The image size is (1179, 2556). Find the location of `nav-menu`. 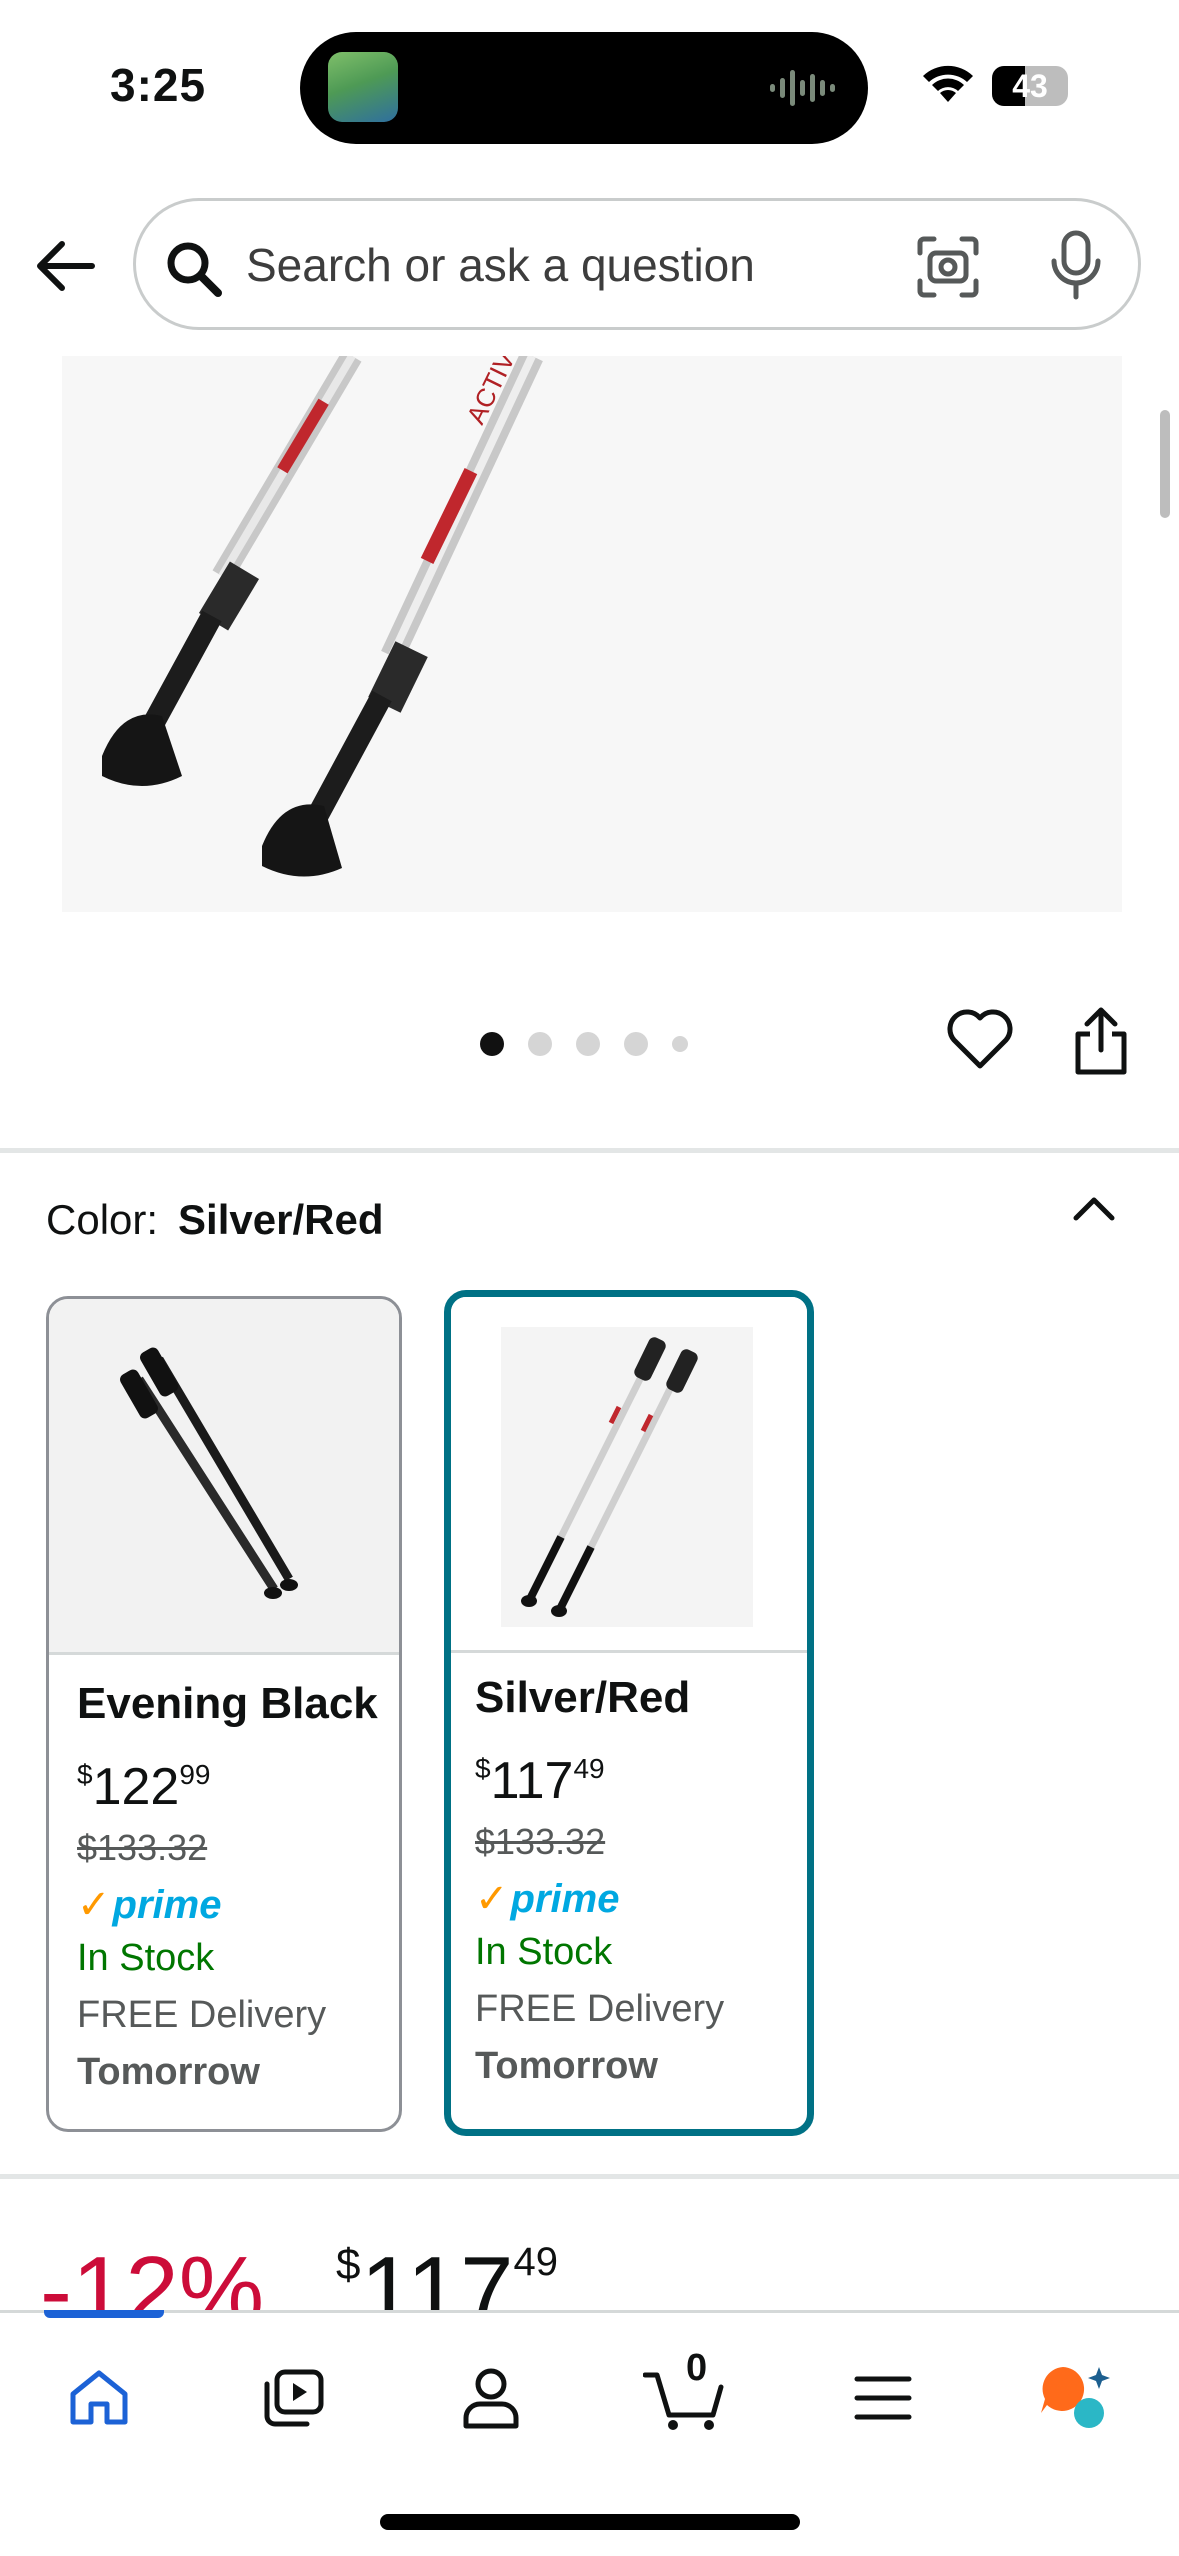

nav-menu is located at coordinates (883, 2398).